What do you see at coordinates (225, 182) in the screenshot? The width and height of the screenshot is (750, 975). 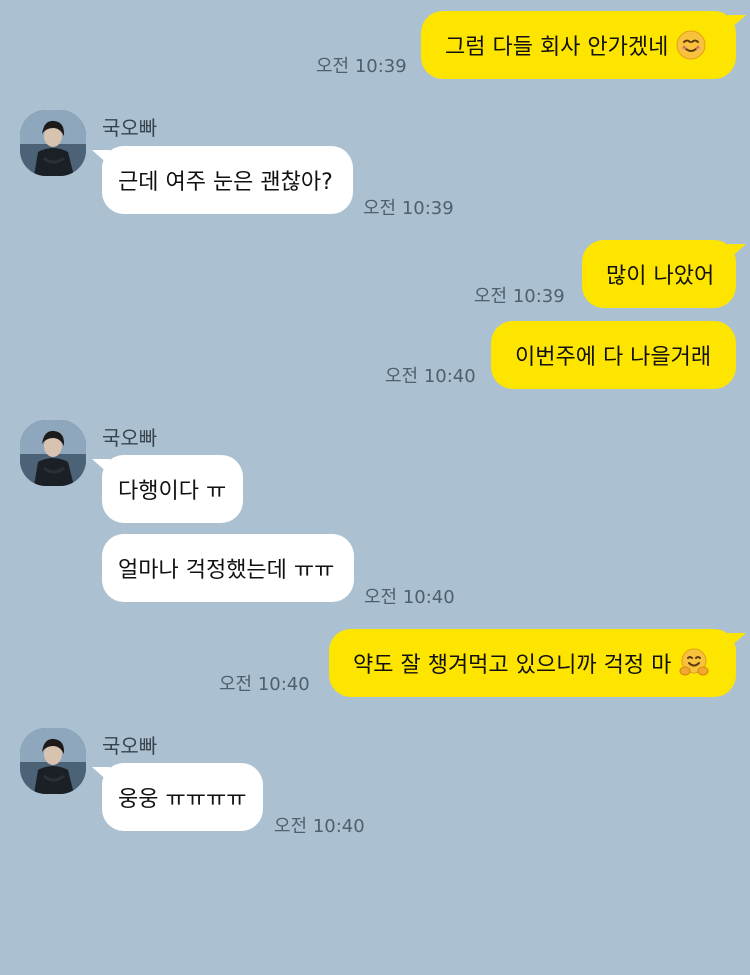 I see `message-text: 근데 여주 눈은 괜찮아?` at bounding box center [225, 182].